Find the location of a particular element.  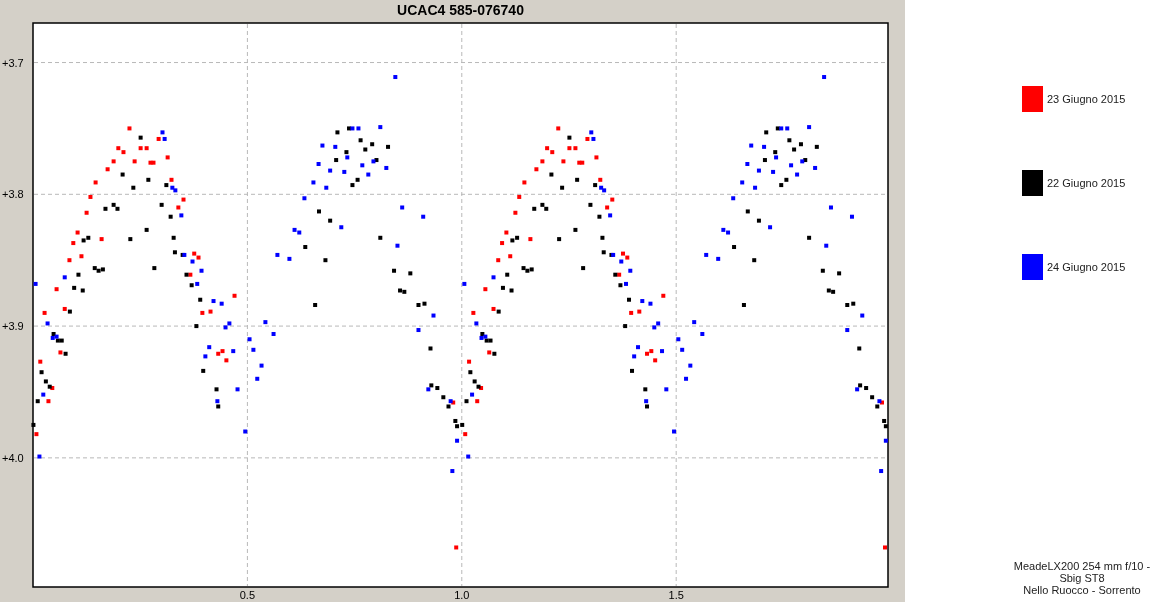

chart-title: UCAC4 585-076740 is located at coordinates (460, 10).